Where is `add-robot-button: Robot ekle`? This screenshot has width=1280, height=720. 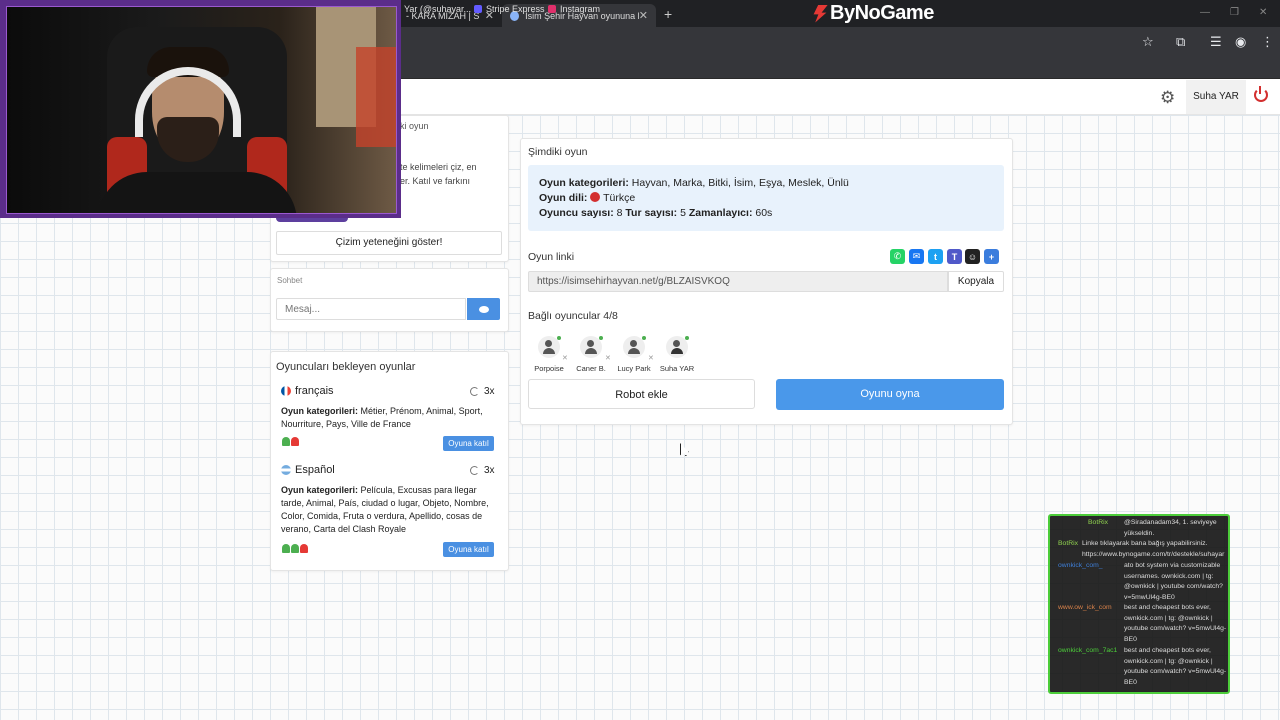
add-robot-button: Robot ekle is located at coordinates (641, 394).